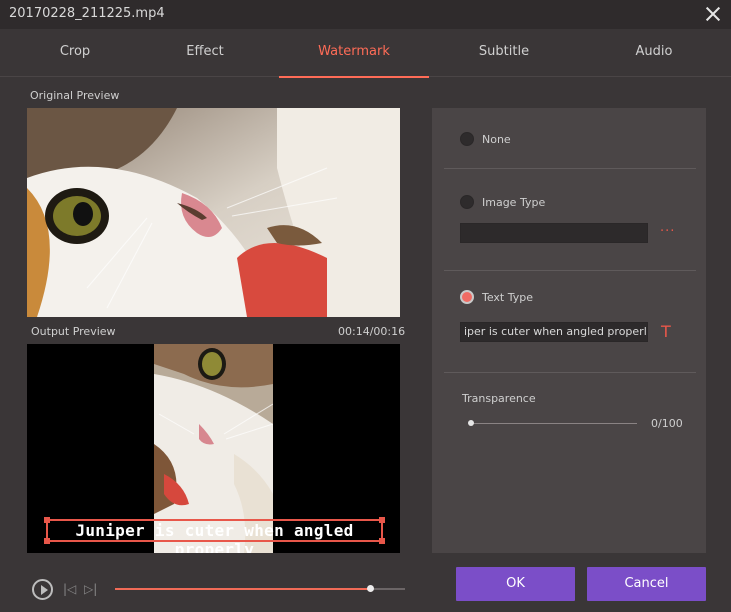 The image size is (731, 612). I want to click on tab-crop: Crop, so click(75, 53).